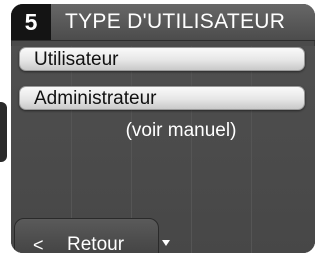 The height and width of the screenshot is (257, 321). What do you see at coordinates (162, 98) in the screenshot?
I see `option-administrateur: Administrateur` at bounding box center [162, 98].